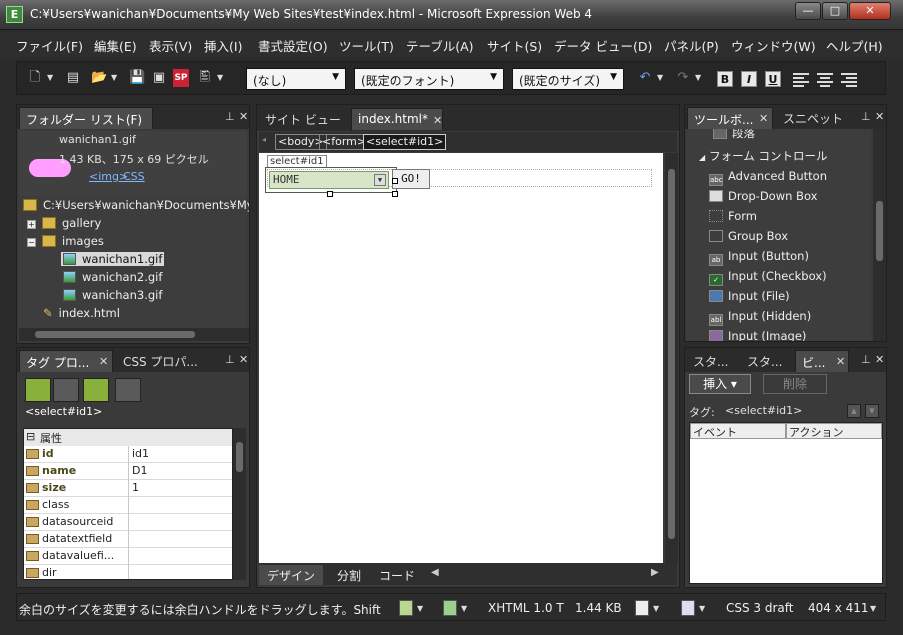  Describe the element at coordinates (406, 608) in the screenshot. I see `visual-aids-icon` at that location.